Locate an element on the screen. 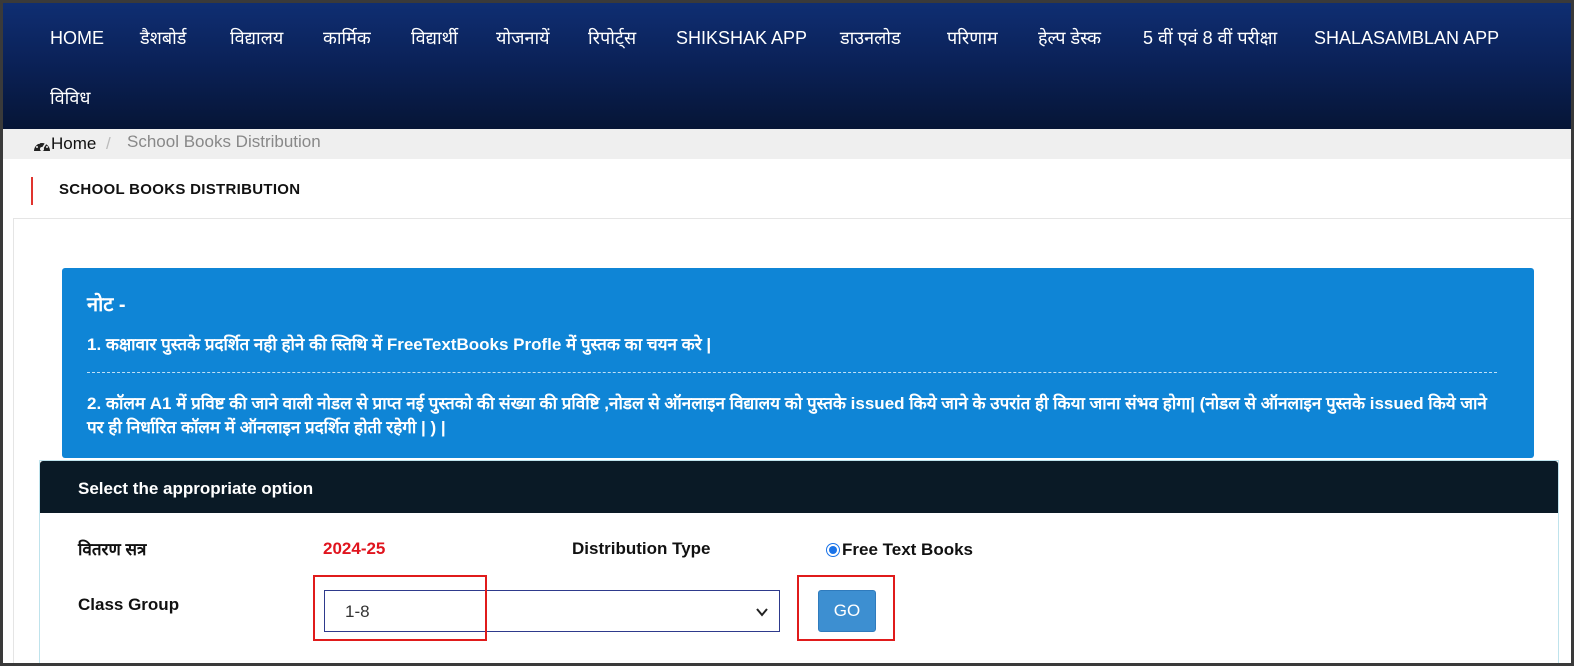  nav-help-desk: हेल्प डेस्क is located at coordinates (1069, 38).